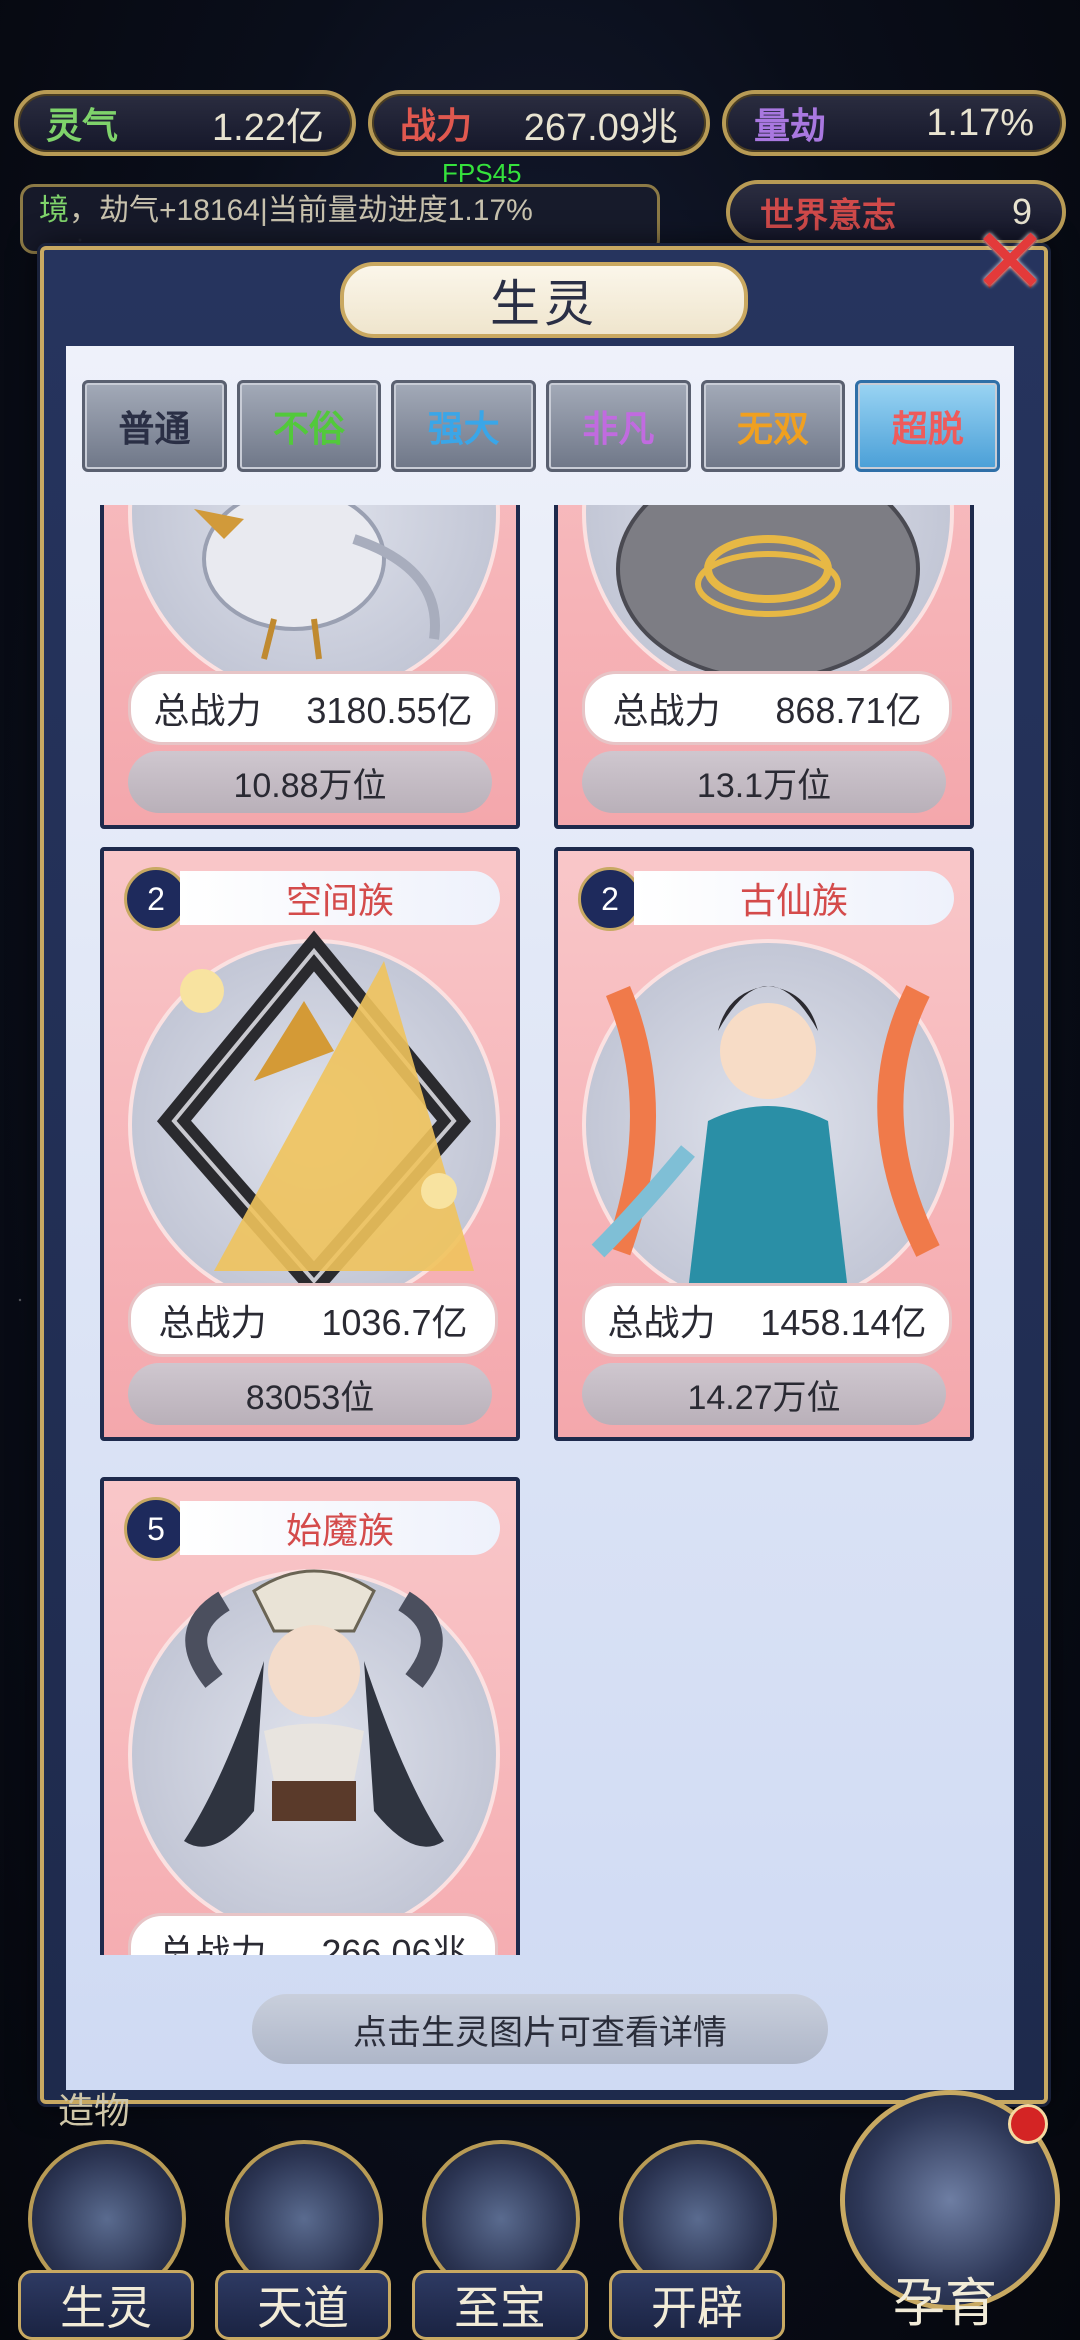 The height and width of the screenshot is (2340, 1080). What do you see at coordinates (848, 710) in the screenshot?
I see `card-power-value: 868.71亿` at bounding box center [848, 710].